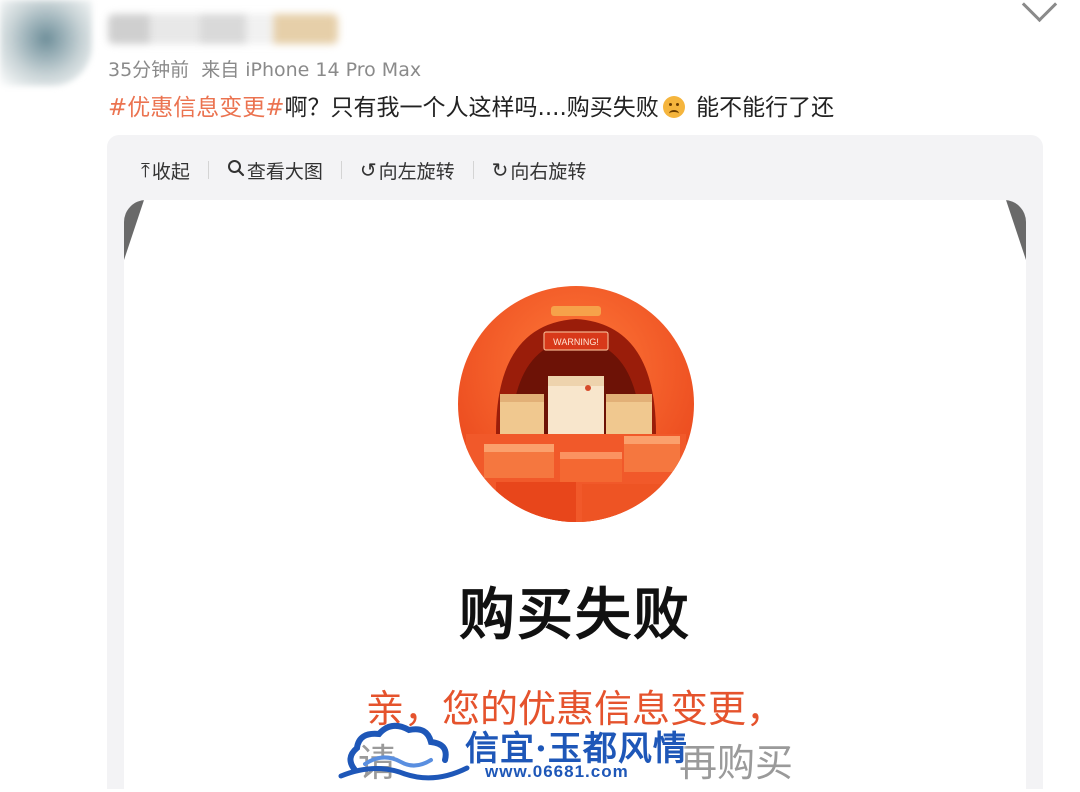 The height and width of the screenshot is (792, 1080). What do you see at coordinates (149, 70) in the screenshot?
I see `post-time: 35分钟前` at bounding box center [149, 70].